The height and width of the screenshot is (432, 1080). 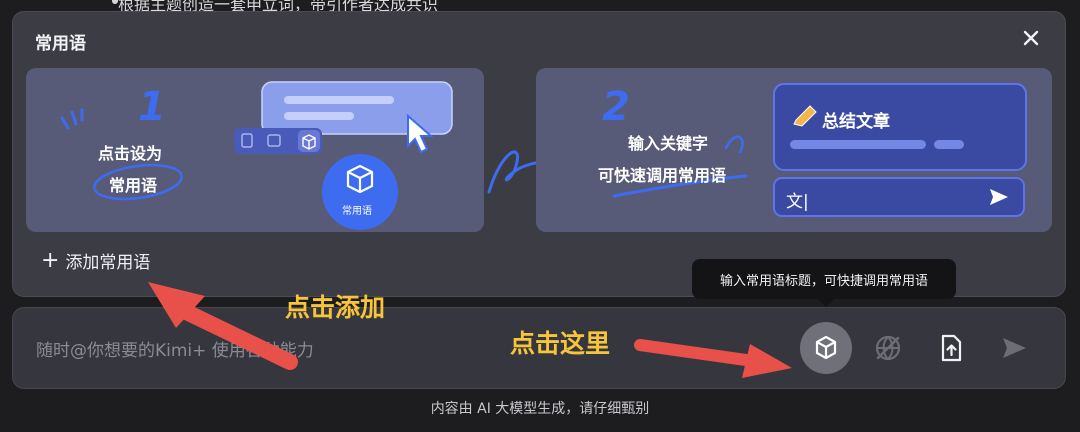 I want to click on disclaimer: 内容由 AI 大模型生成，请仔细甄别, so click(x=540, y=409).